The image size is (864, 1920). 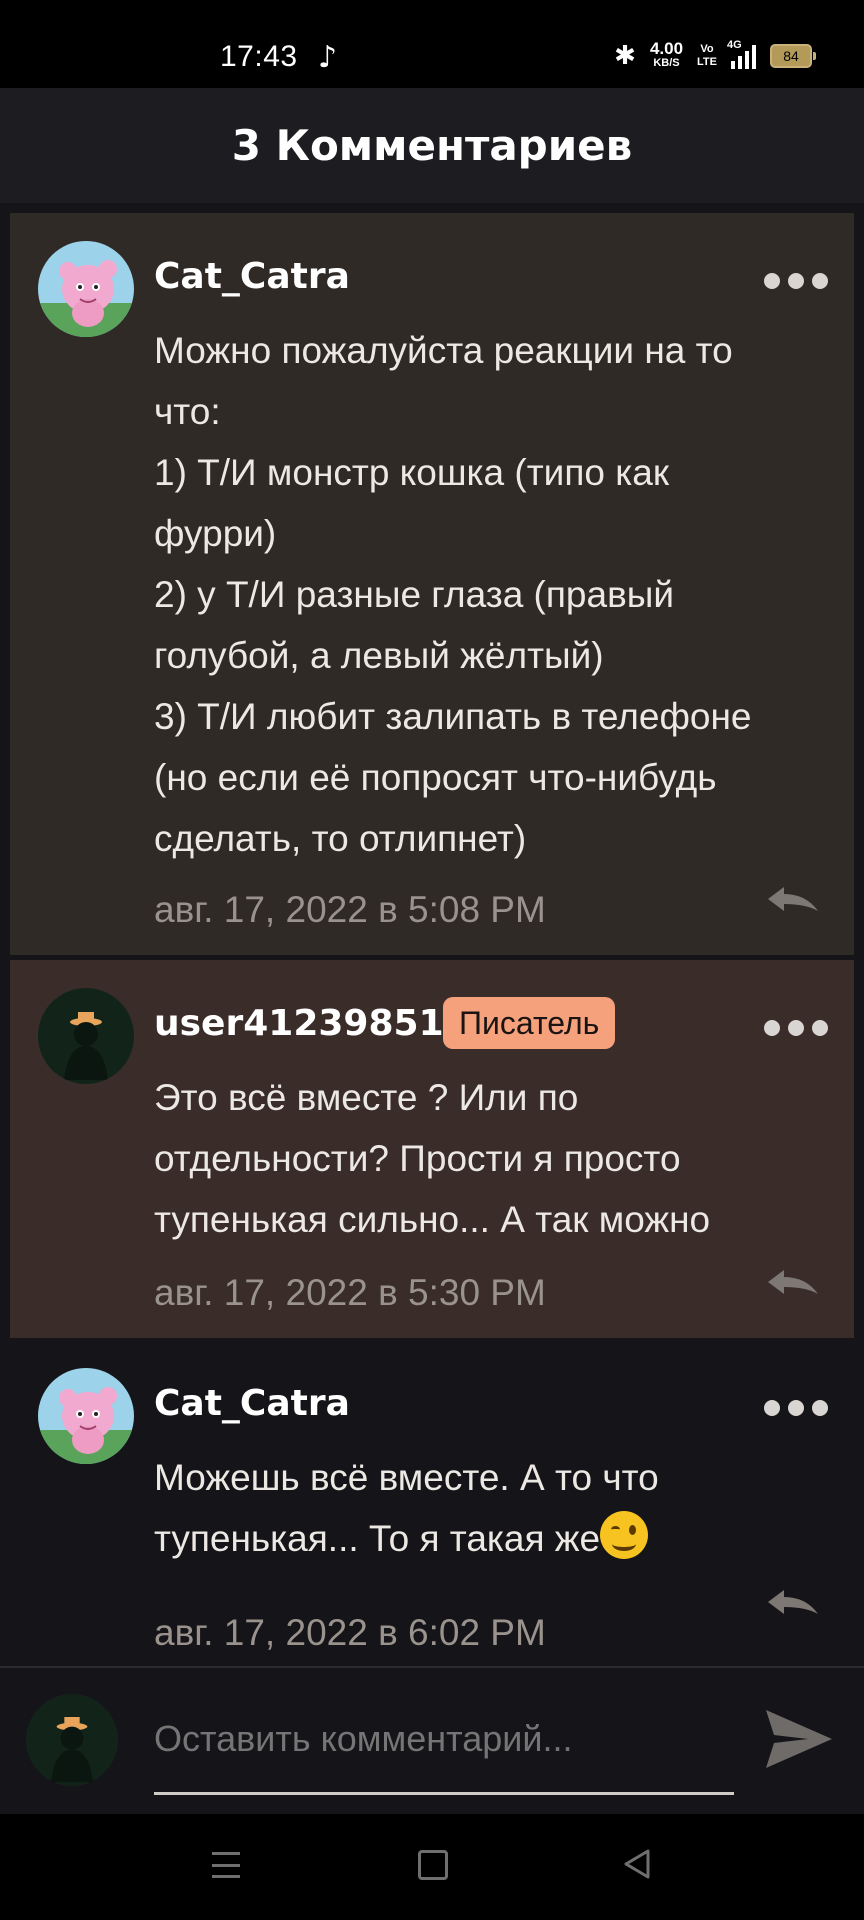 I want to click on send-icon, so click(x=799, y=1739).